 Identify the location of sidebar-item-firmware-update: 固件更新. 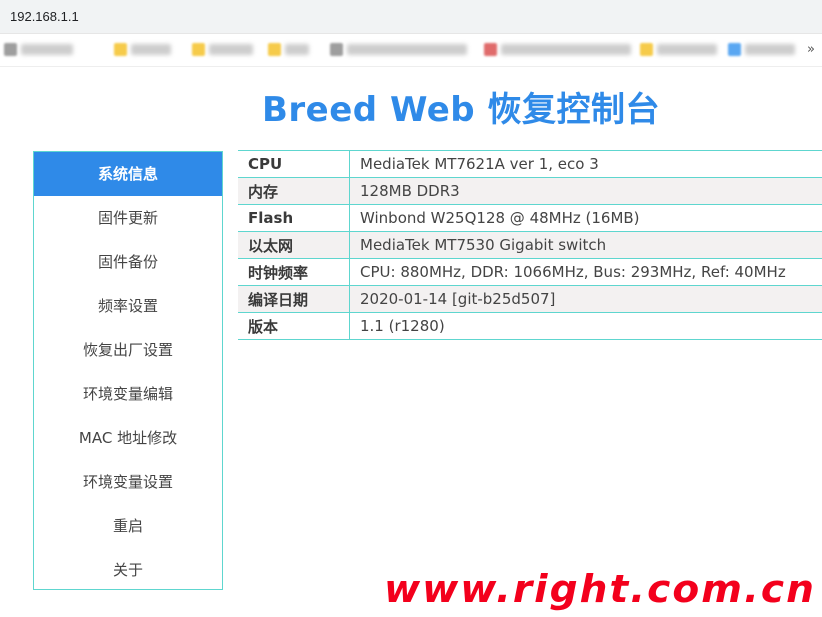
(128, 218).